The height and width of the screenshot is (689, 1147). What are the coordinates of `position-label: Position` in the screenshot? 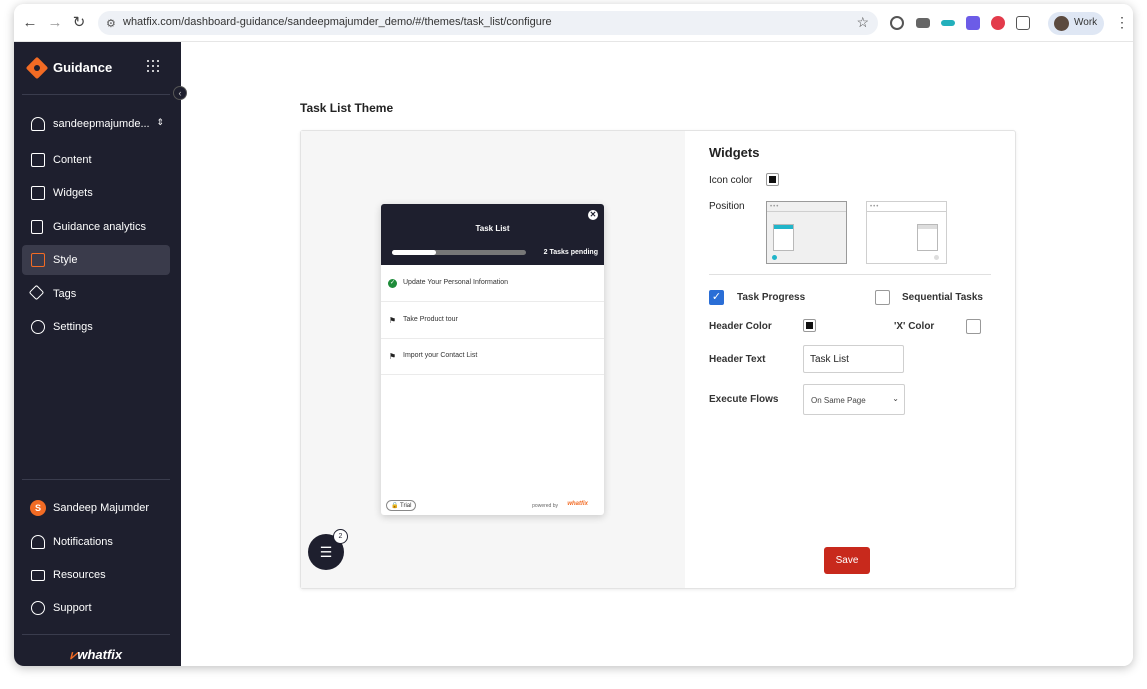 It's located at (727, 206).